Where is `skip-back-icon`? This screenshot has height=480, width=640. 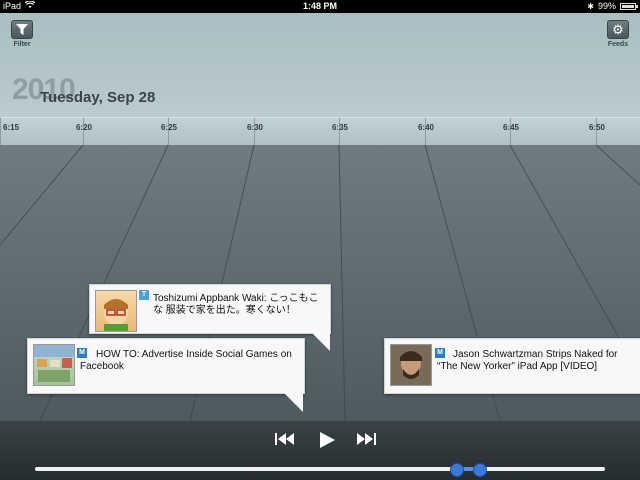 skip-back-icon is located at coordinates (284, 439).